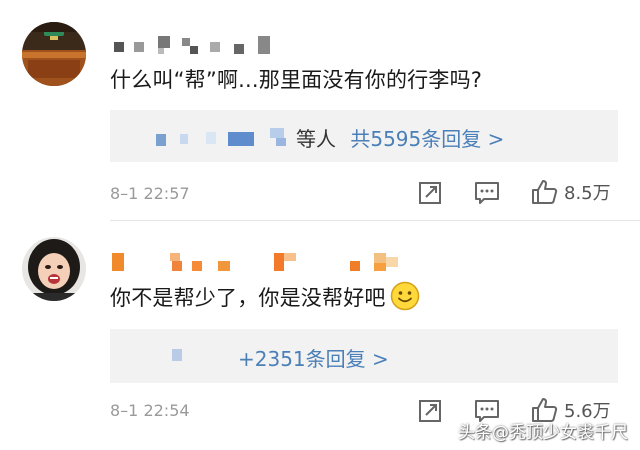 The width and height of the screenshot is (640, 450). I want to click on reply-summary-box: 等人 共5595条回复 >, so click(364, 136).